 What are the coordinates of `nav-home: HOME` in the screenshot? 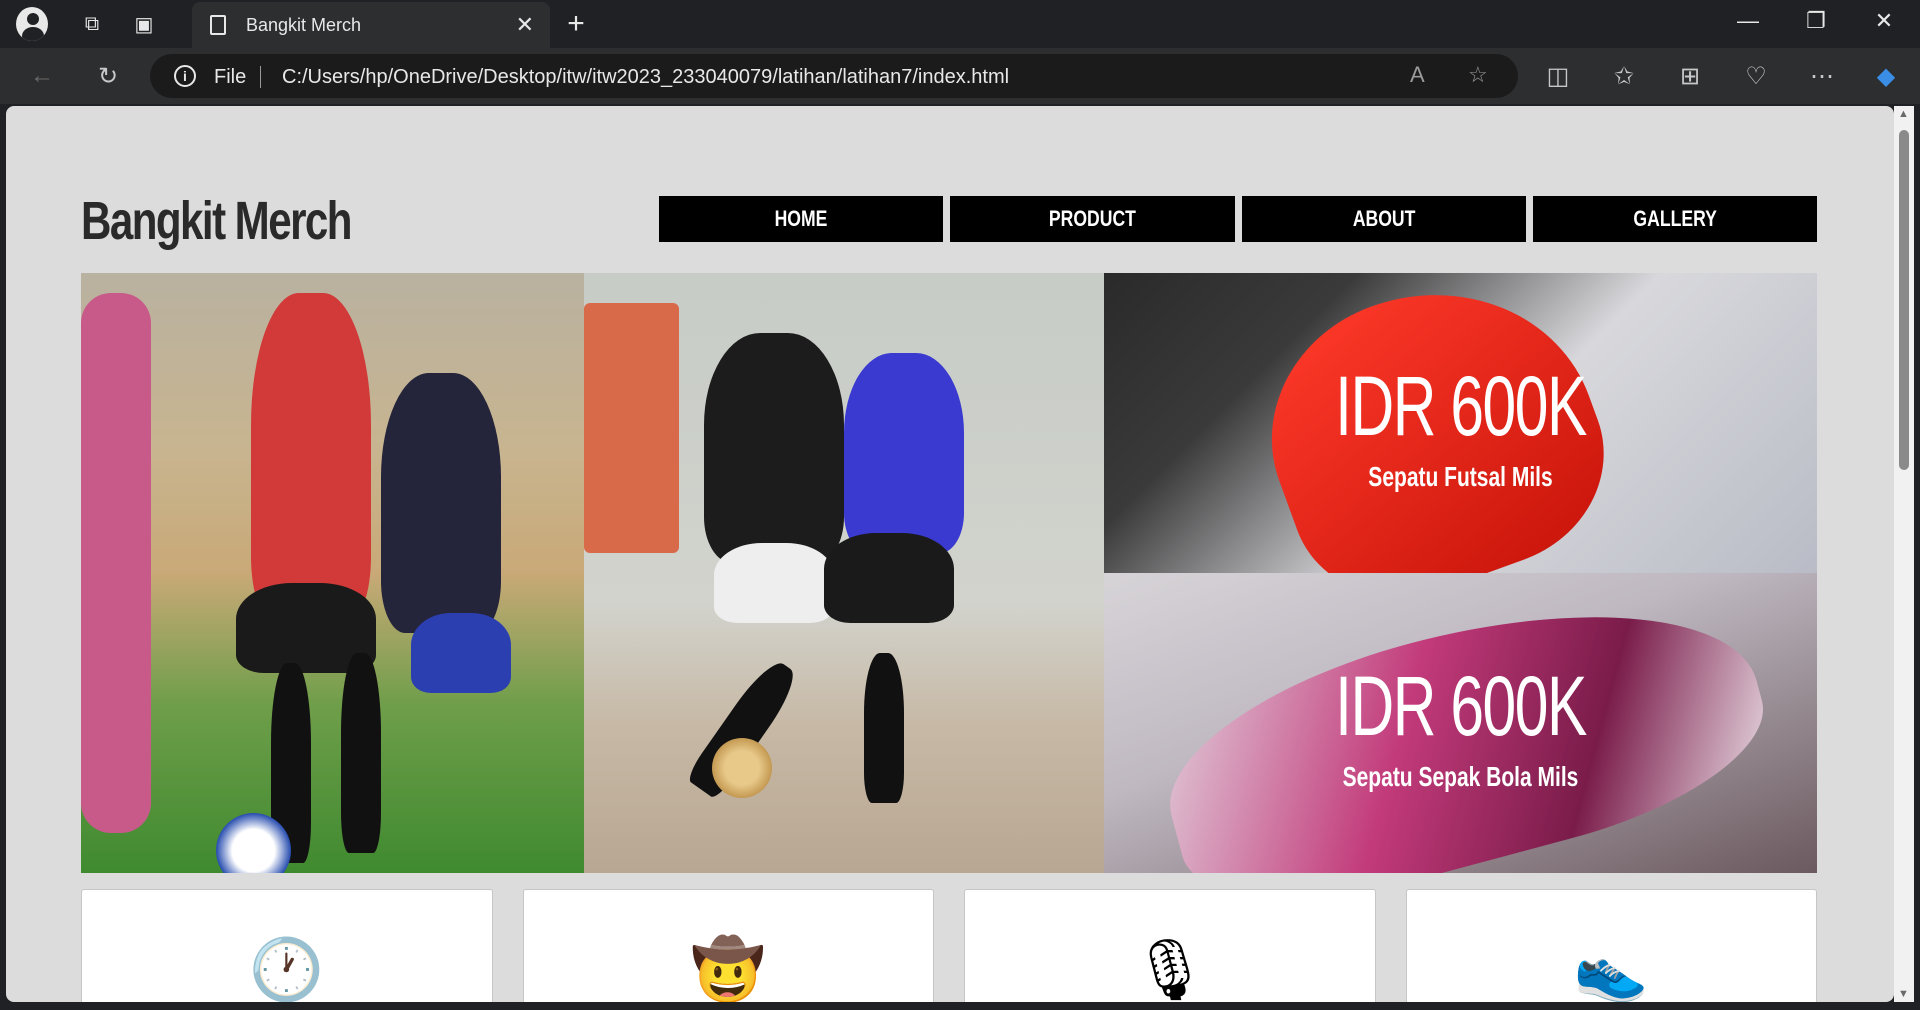 It's located at (801, 219).